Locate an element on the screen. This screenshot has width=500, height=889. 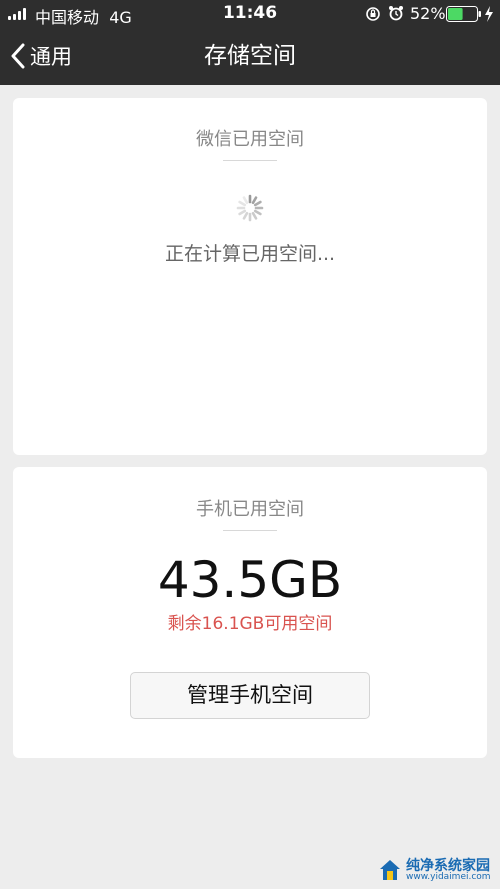
page-title: 存储空间 is located at coordinates (250, 56).